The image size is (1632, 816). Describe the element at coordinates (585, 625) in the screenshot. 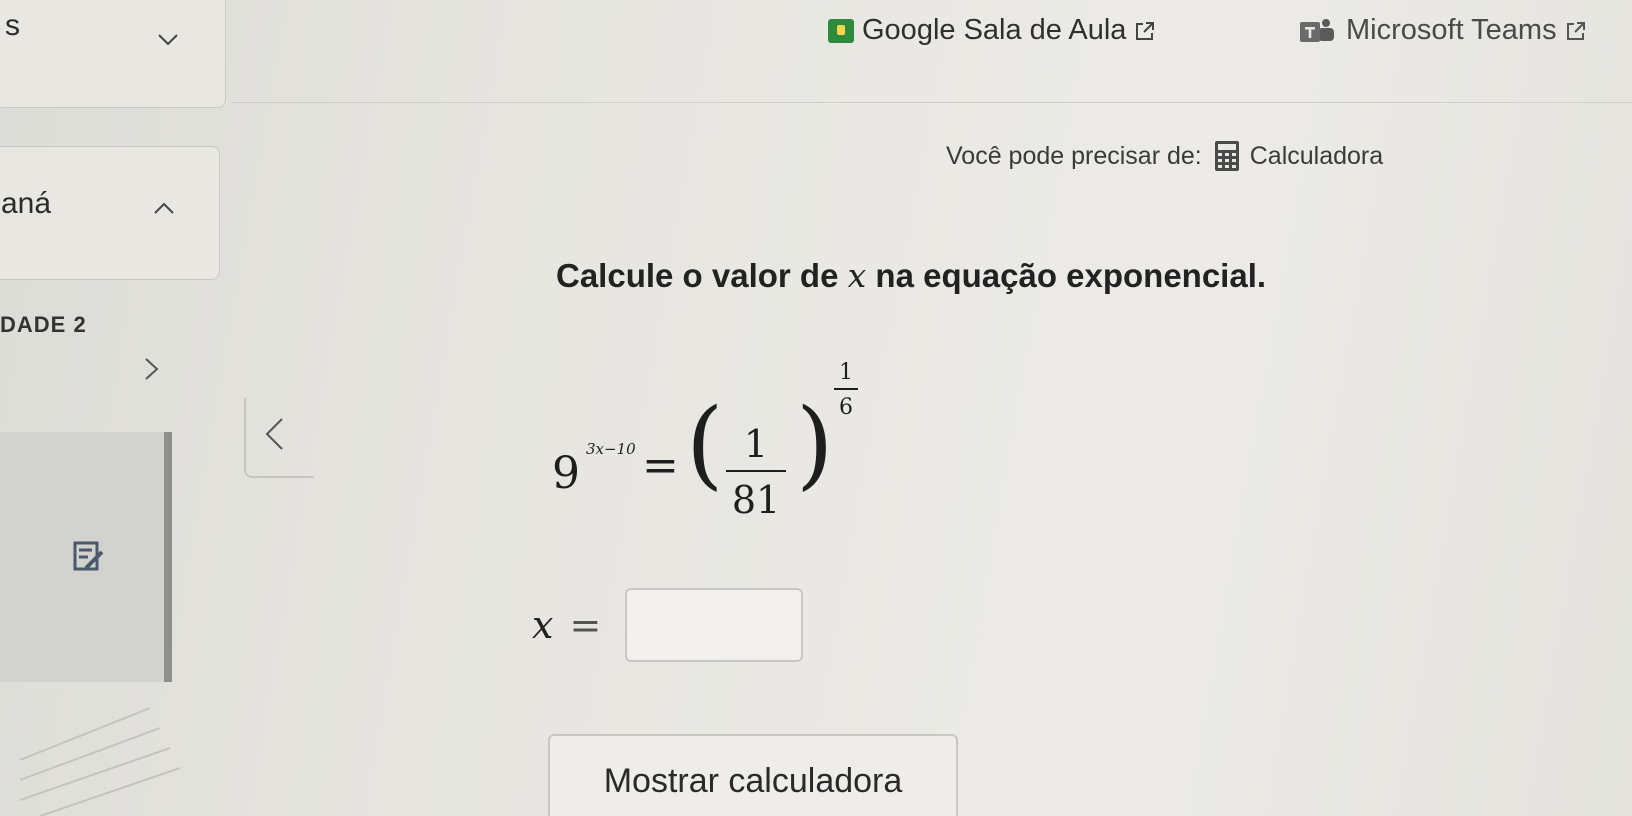

I see `answer-equals: =` at that location.